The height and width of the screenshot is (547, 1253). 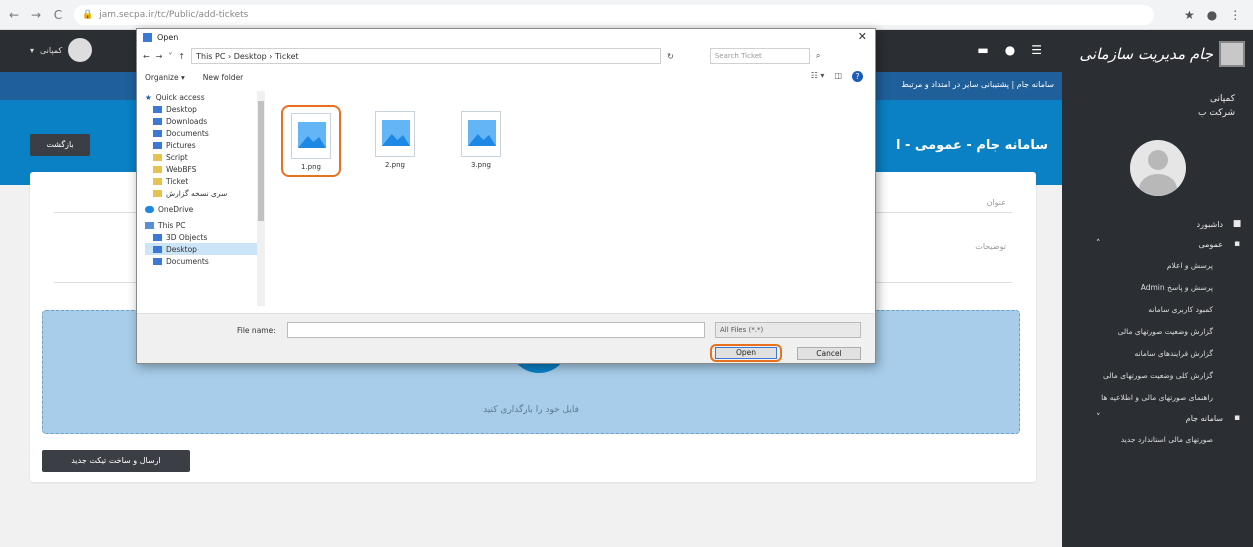 I want to click on tree-item-label: سری نسخه گزارش, so click(x=197, y=193).